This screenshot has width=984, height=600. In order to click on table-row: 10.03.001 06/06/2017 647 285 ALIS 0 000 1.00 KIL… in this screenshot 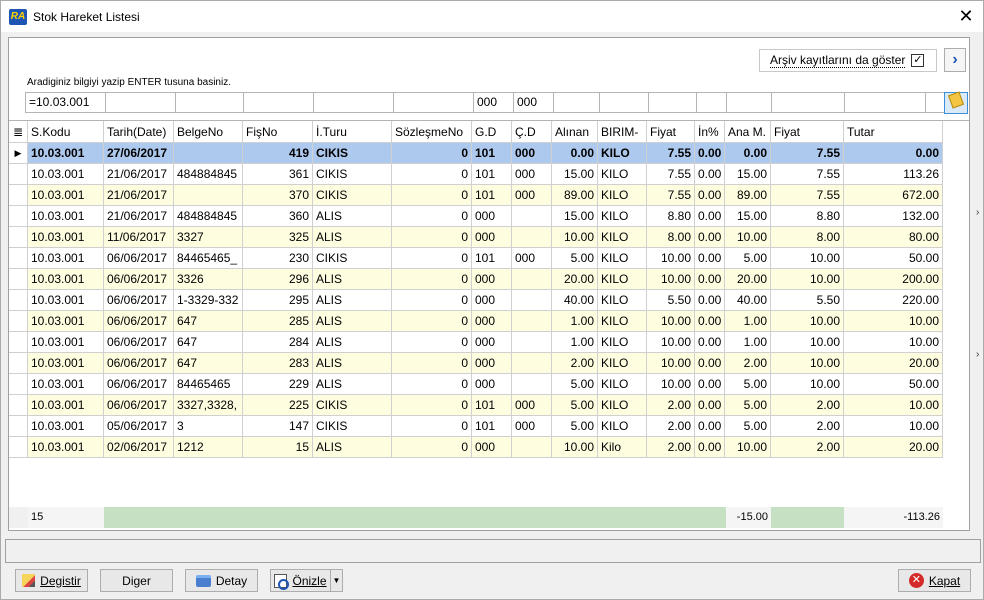, I will do `click(476, 321)`.